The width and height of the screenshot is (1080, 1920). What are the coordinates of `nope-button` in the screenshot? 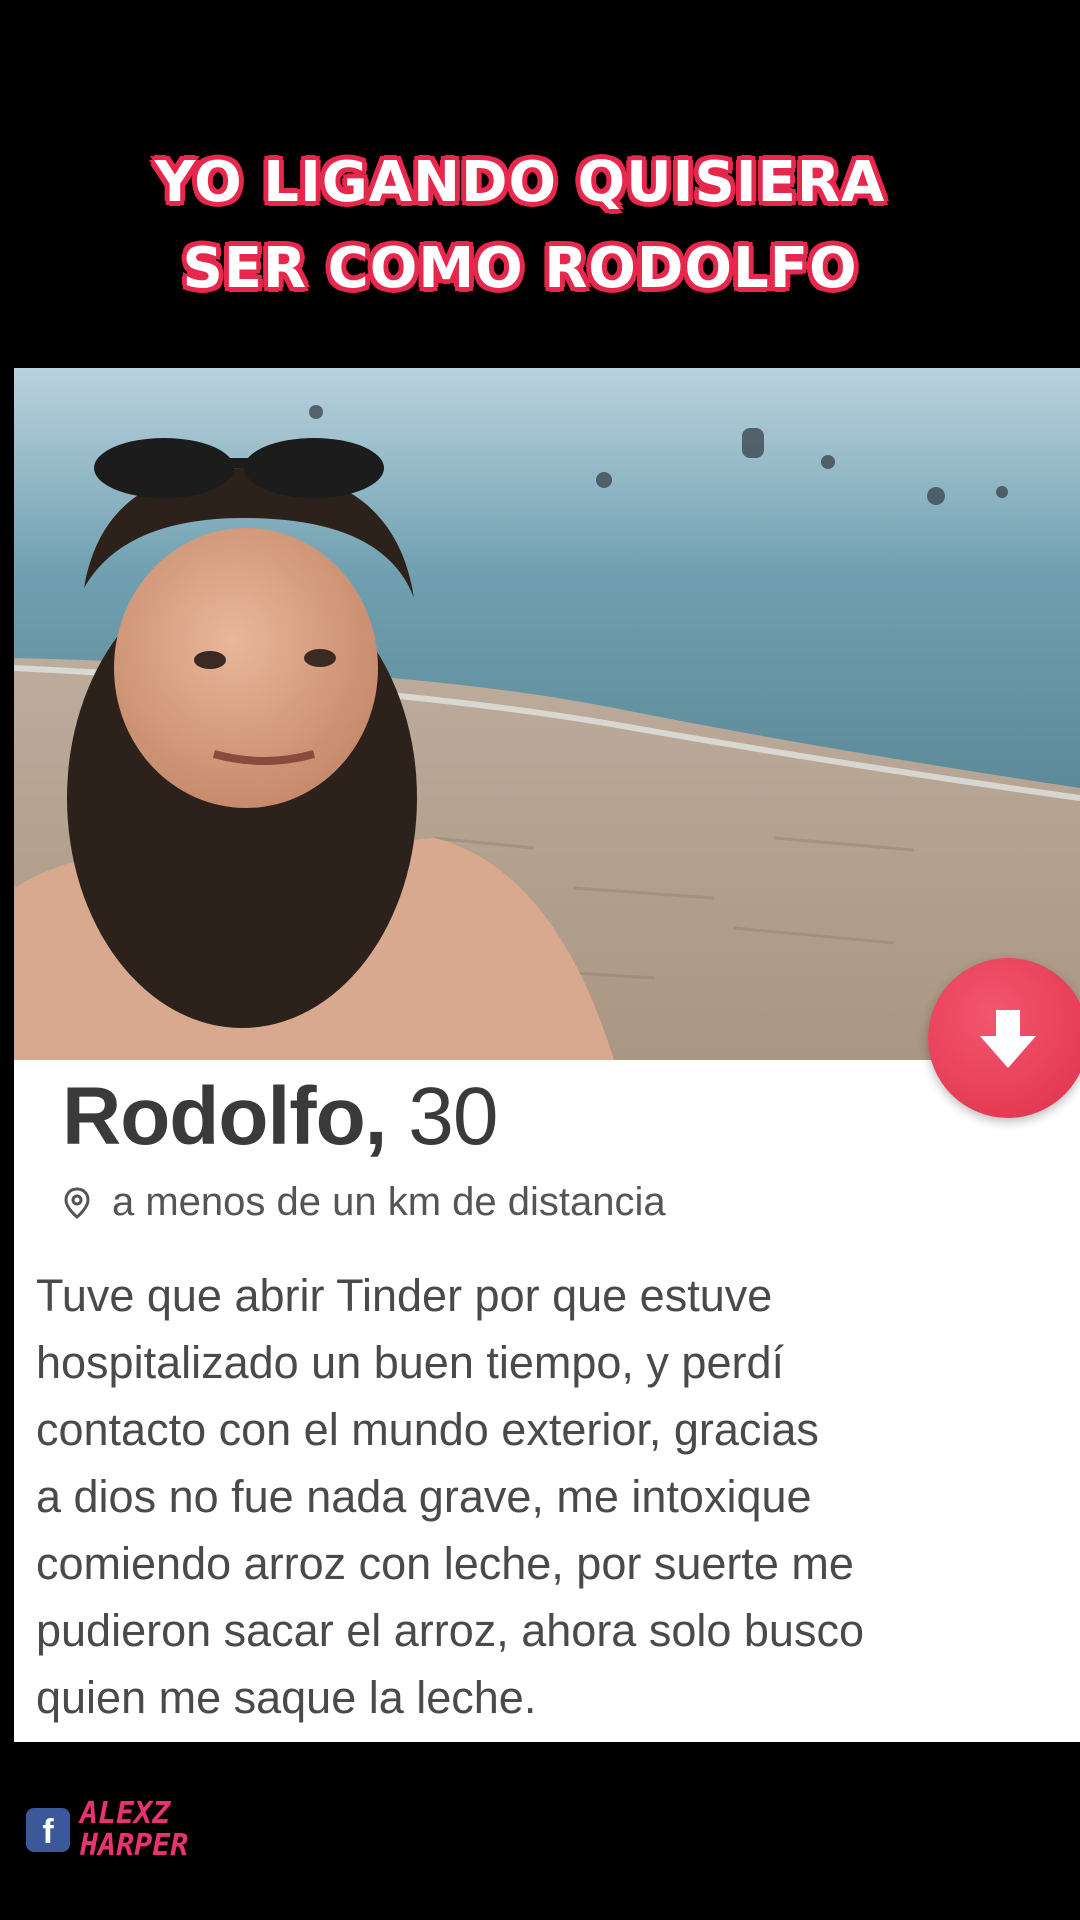 It's located at (1004, 1038).